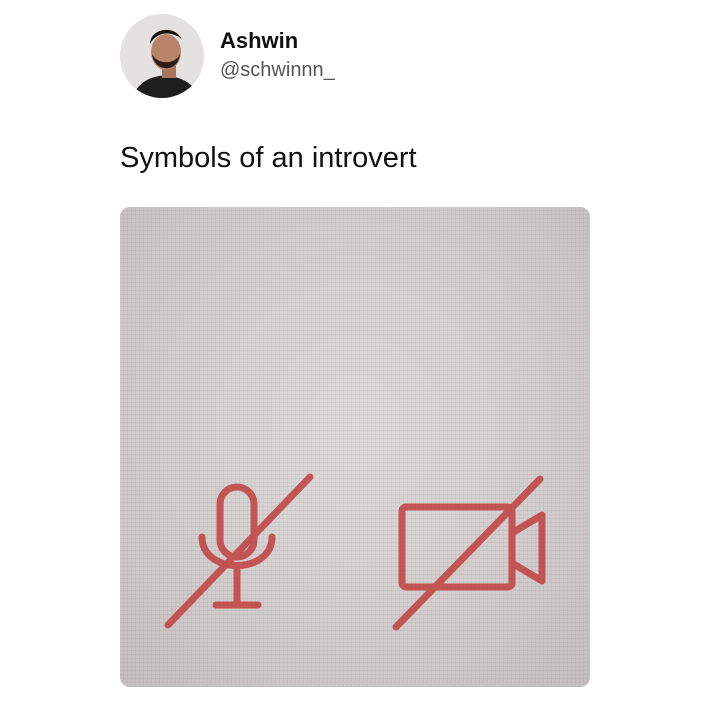 Image resolution: width=704 pixels, height=704 pixels. Describe the element at coordinates (259, 41) in the screenshot. I see `author-name: Ashwin` at that location.